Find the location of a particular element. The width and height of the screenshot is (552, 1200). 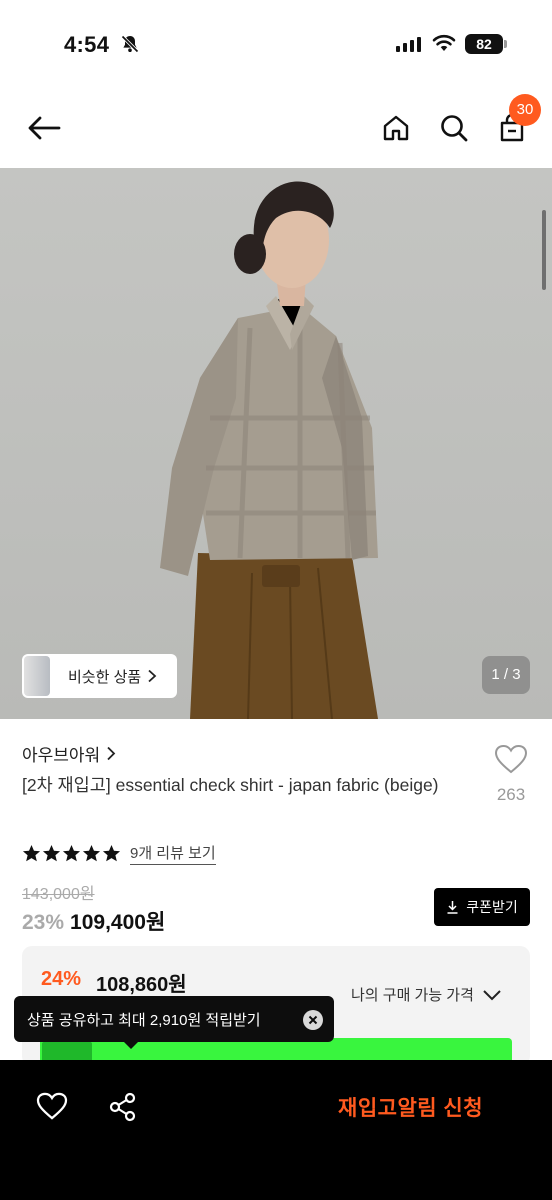

download-icon is located at coordinates (452, 907).